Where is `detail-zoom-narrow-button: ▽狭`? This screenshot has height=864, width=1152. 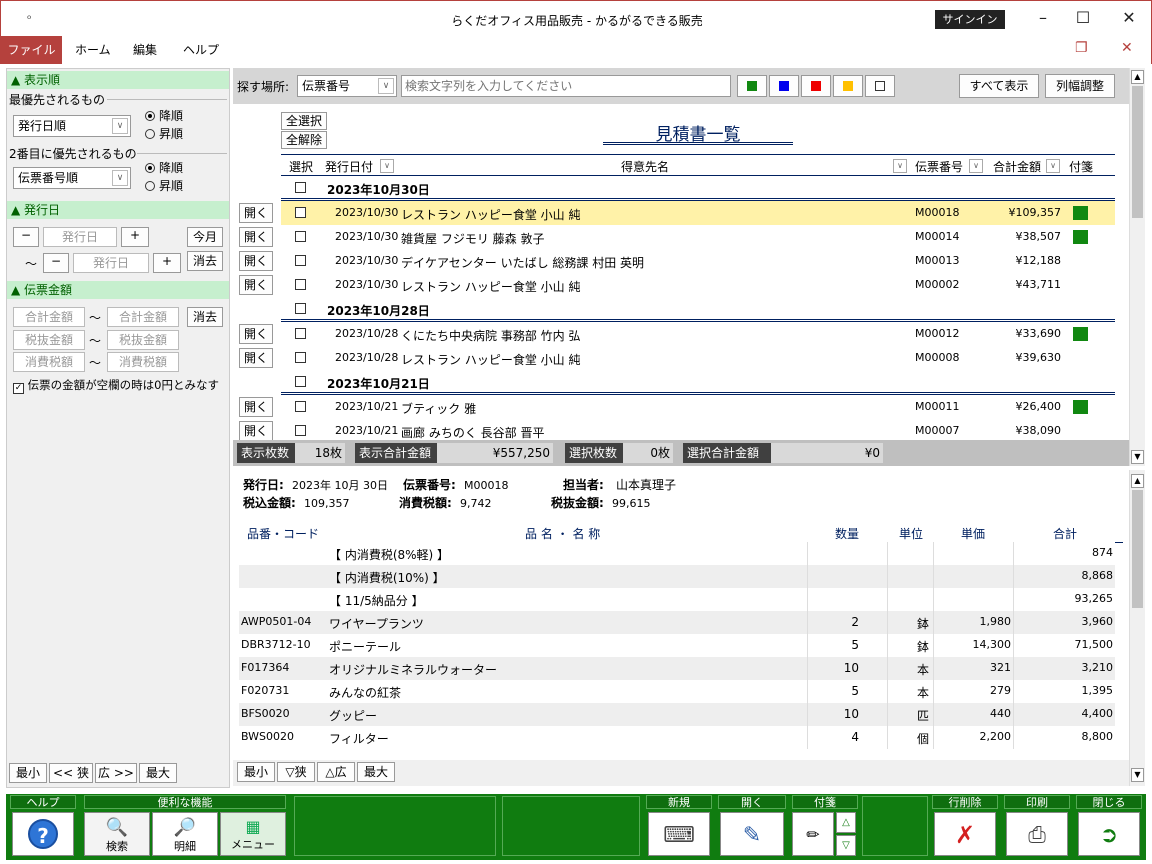 detail-zoom-narrow-button: ▽狭 is located at coordinates (296, 772).